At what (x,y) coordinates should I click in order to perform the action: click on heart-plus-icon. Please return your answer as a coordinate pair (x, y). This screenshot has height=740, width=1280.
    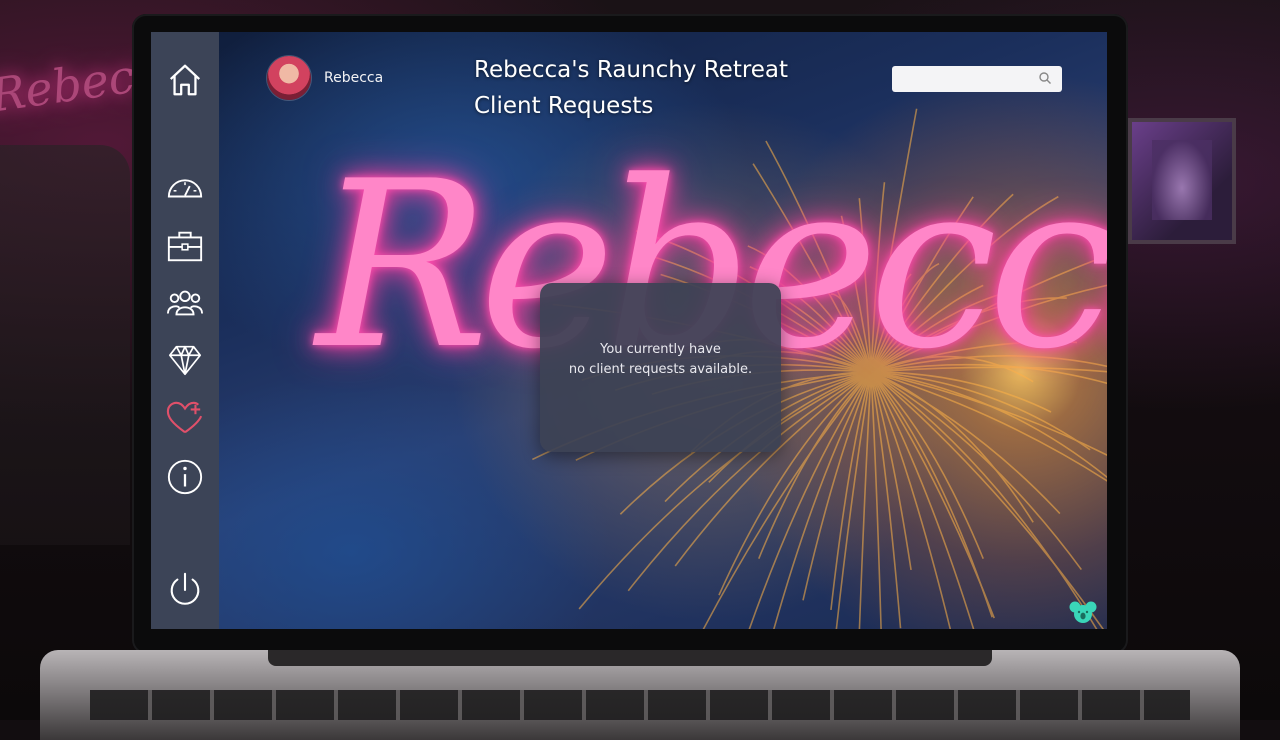
    Looking at the image, I should click on (184, 417).